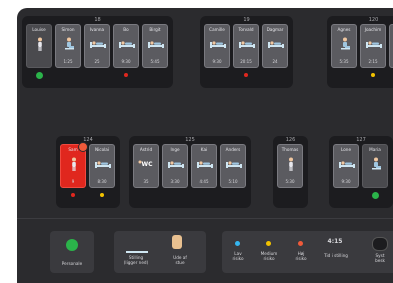 Image resolution: width=393 pixels, height=283 pixels. Describe the element at coordinates (238, 258) in the screenshot. I see `legend-lav-sub: risiko` at that location.